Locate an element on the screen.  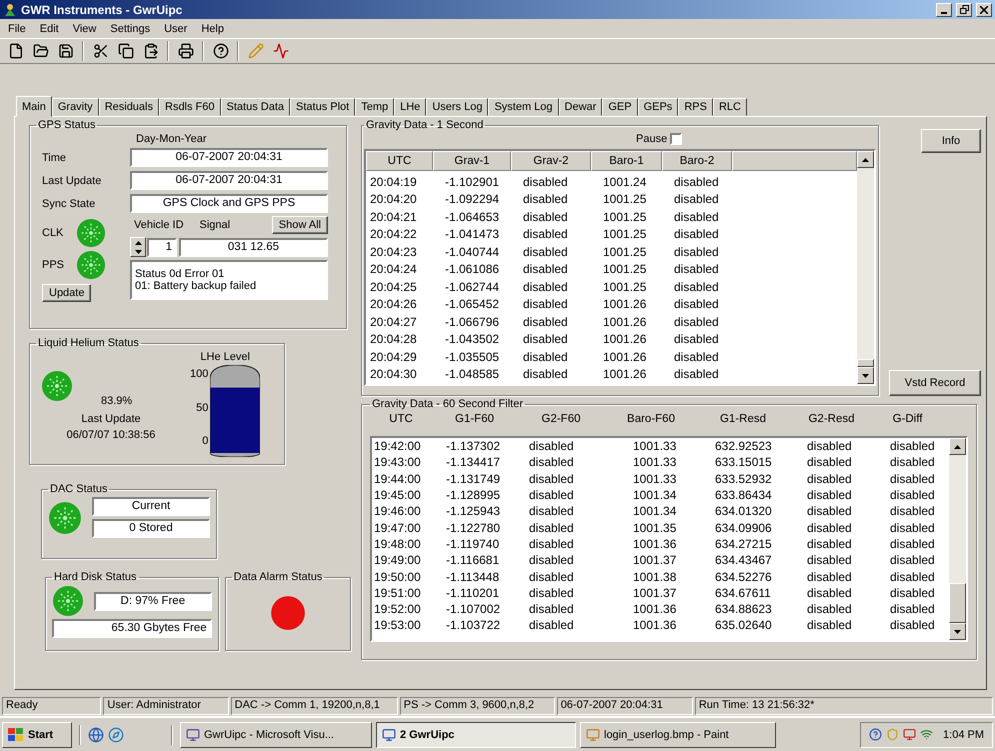
browser-icon is located at coordinates (96, 734).